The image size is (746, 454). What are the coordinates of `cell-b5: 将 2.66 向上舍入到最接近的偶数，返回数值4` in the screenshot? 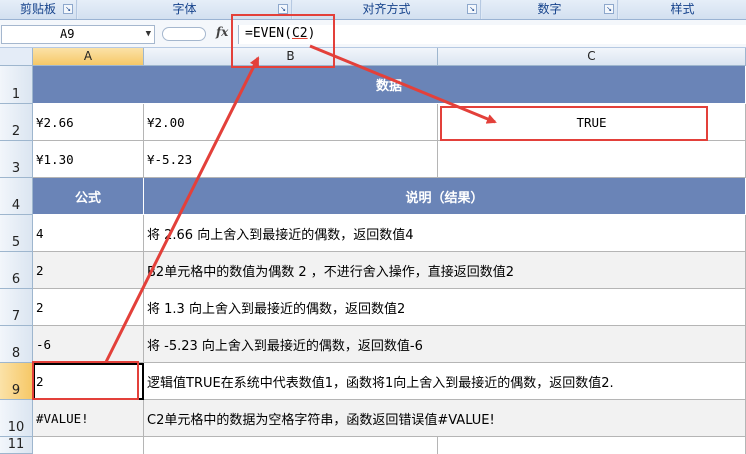 It's located at (445, 233).